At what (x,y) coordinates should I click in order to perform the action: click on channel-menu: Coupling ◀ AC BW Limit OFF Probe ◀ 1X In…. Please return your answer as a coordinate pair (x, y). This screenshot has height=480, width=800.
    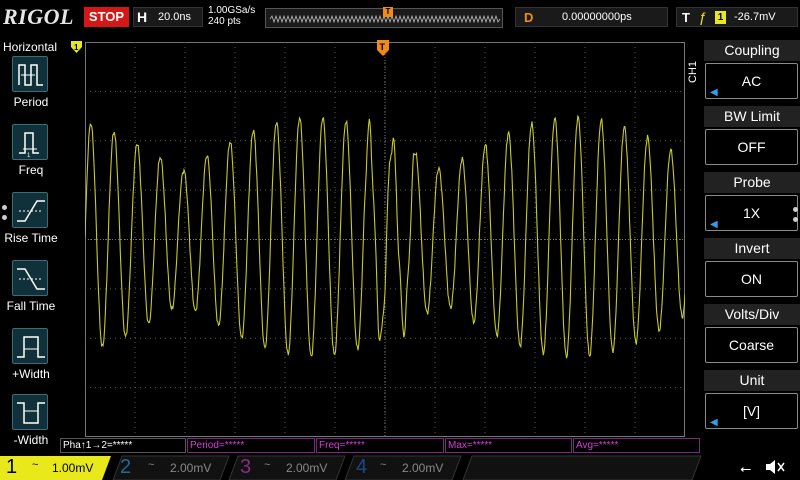
    Looking at the image, I should click on (752, 238).